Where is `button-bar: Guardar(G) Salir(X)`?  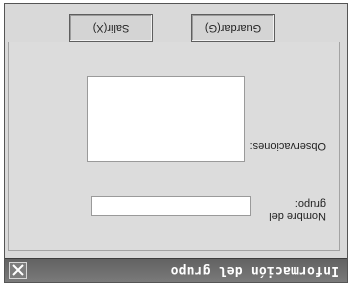 button-bar: Guardar(G) Salir(X) is located at coordinates (174, 27).